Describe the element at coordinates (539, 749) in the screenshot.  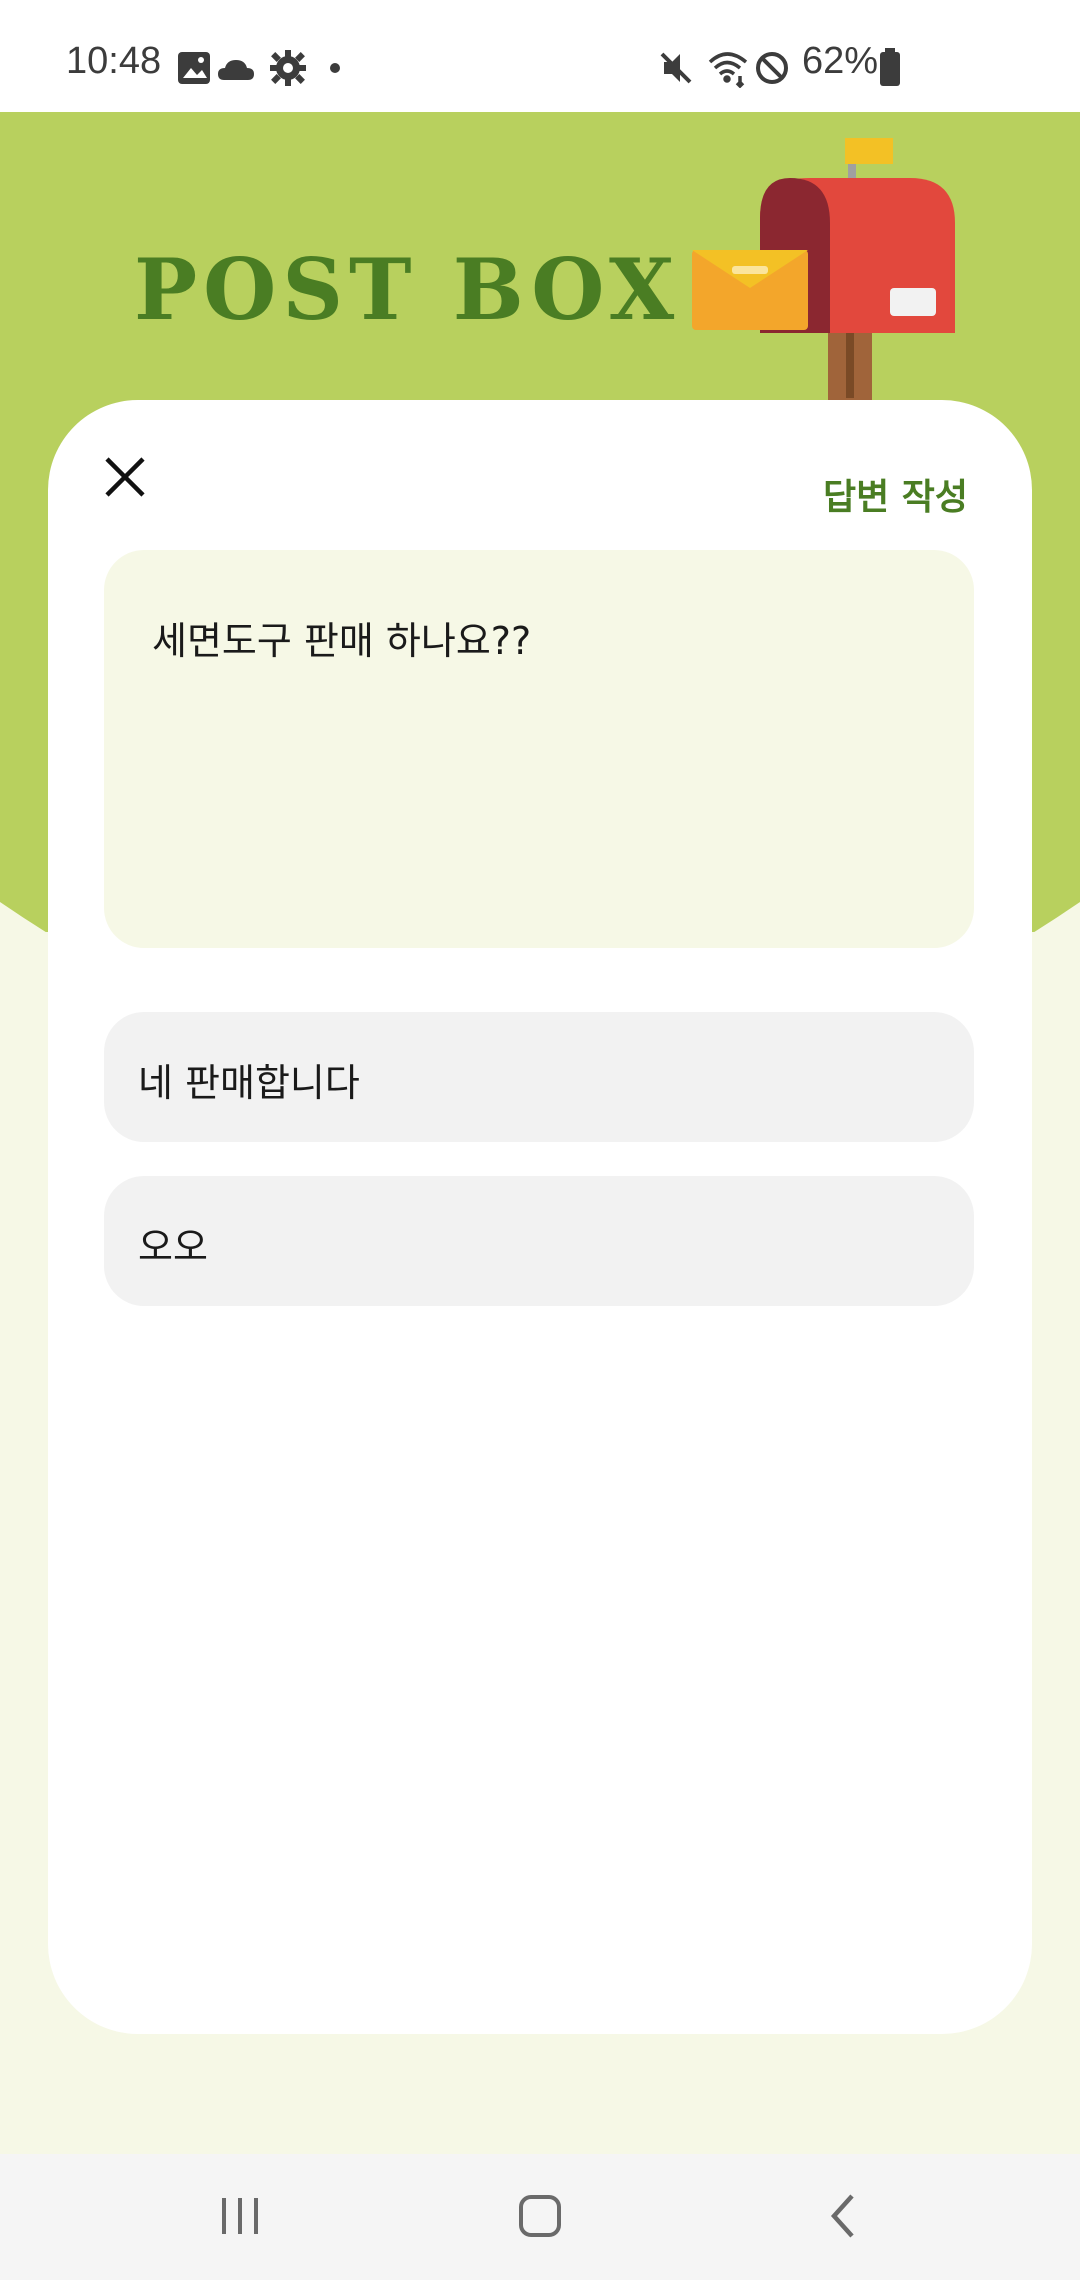
I see `question-box: 세면도구 판매 하나요??` at that location.